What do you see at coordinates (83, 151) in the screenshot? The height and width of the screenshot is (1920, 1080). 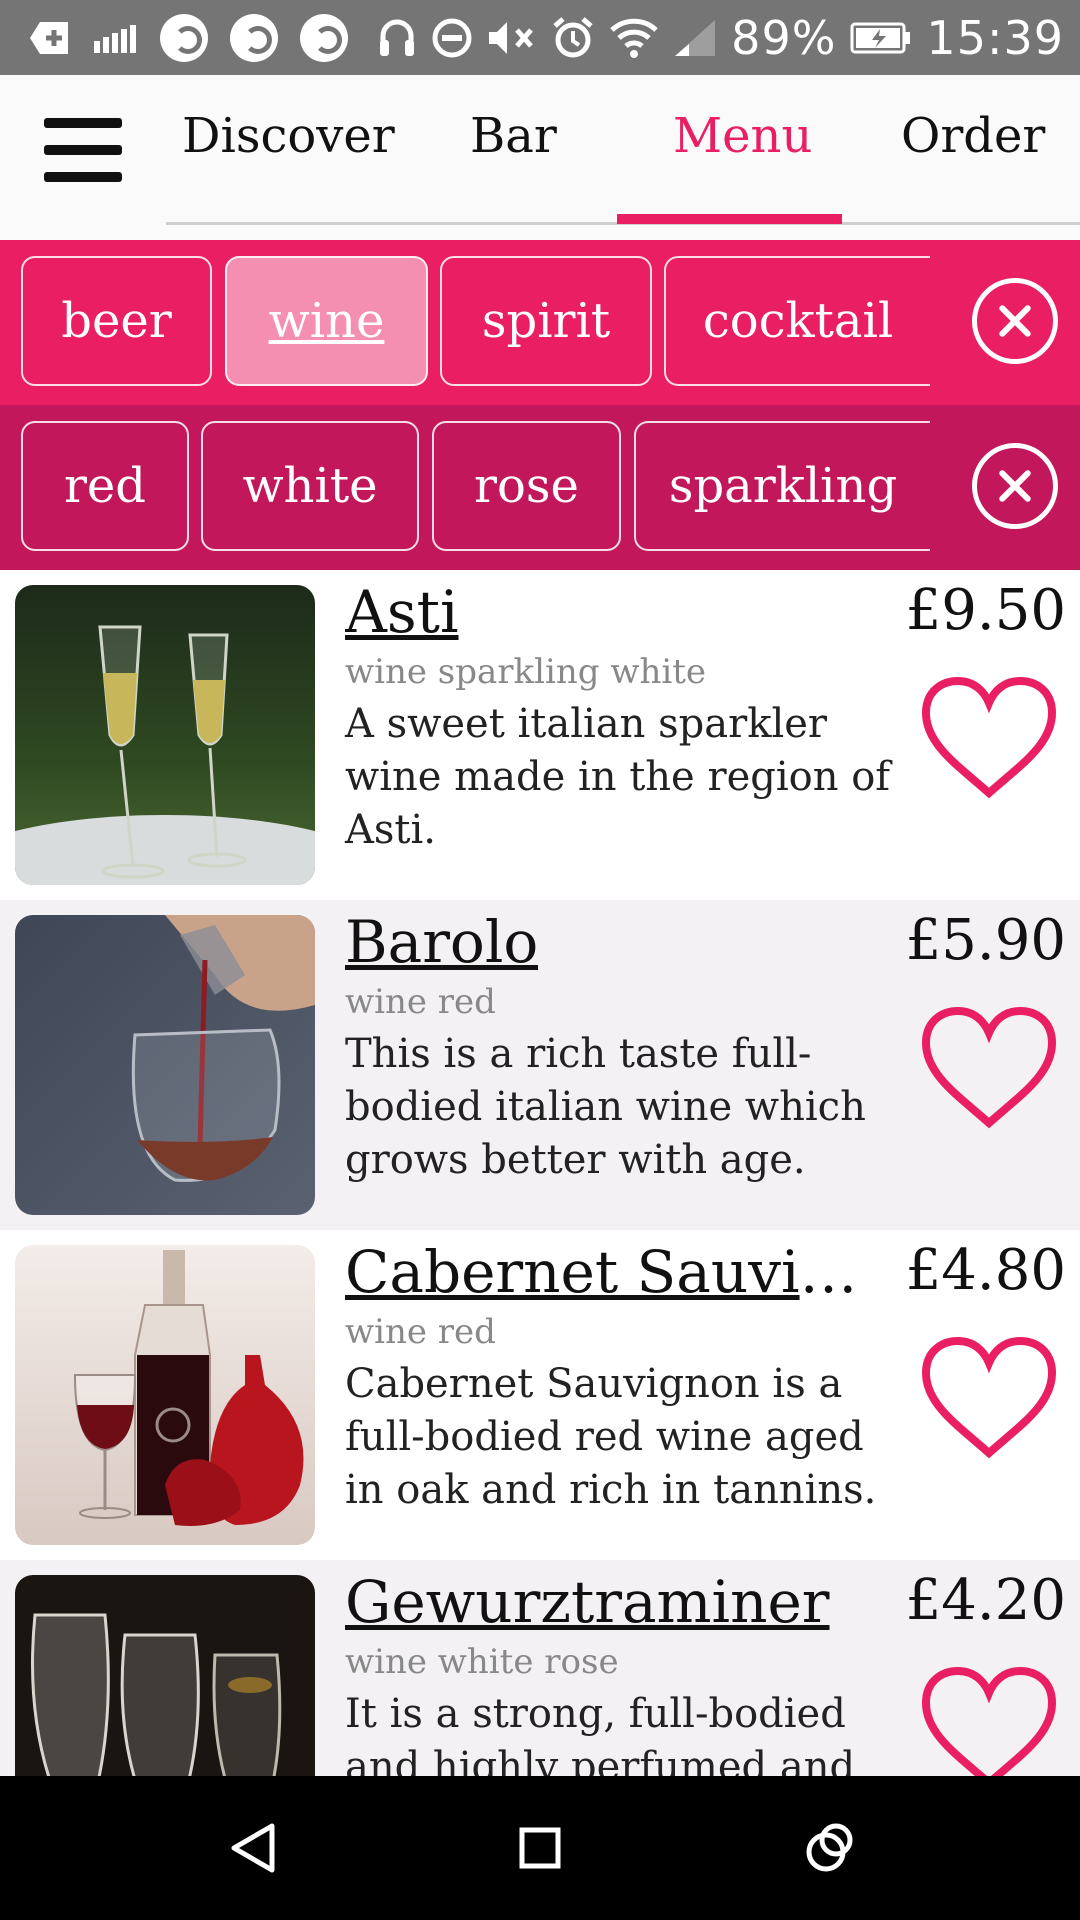 I see `menu-hamburger-icon` at bounding box center [83, 151].